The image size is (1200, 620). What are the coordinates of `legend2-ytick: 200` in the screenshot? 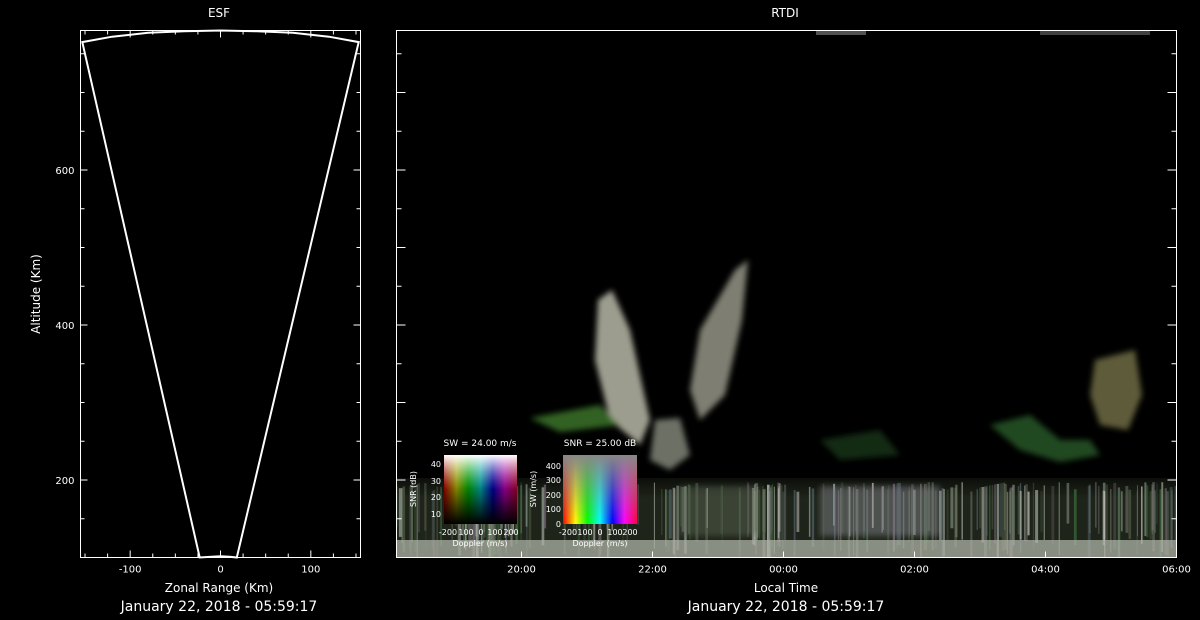 It's located at (553, 495).